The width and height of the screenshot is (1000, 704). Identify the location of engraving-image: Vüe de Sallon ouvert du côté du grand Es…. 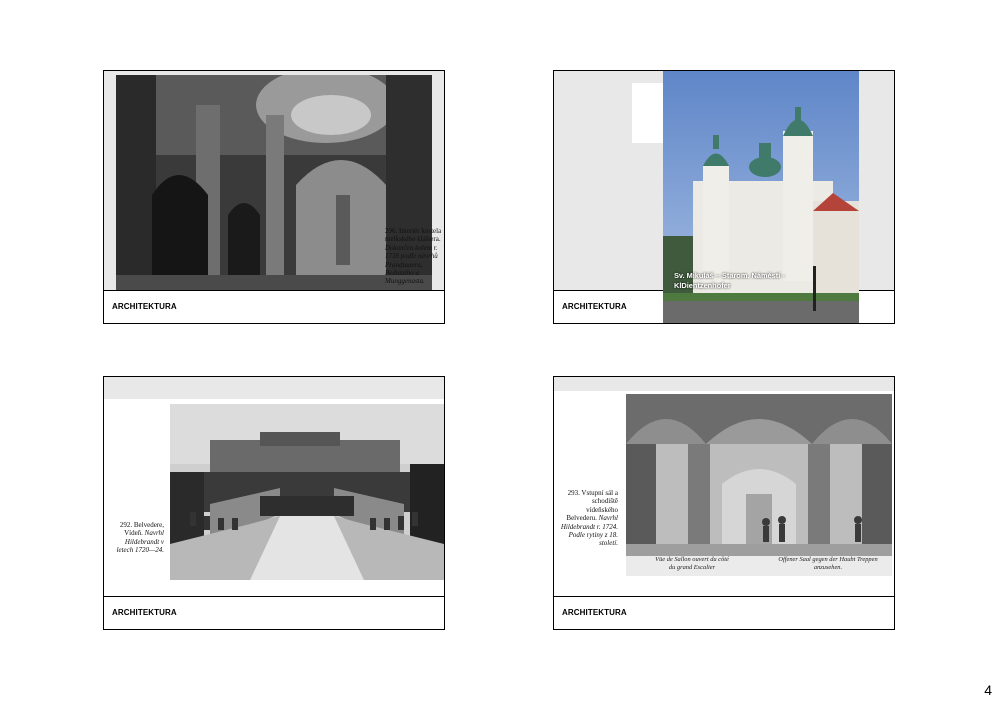
(759, 485).